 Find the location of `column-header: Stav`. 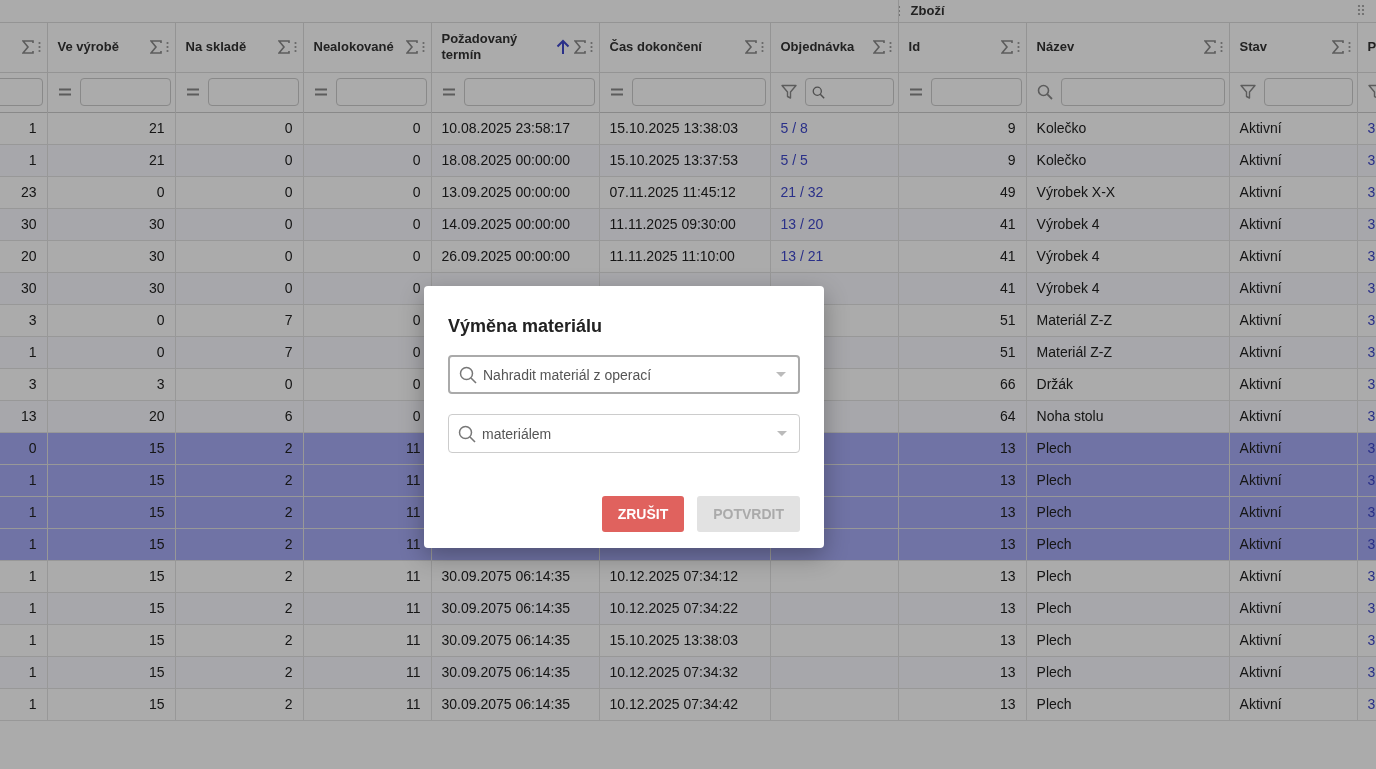

column-header: Stav is located at coordinates (1283, 47).